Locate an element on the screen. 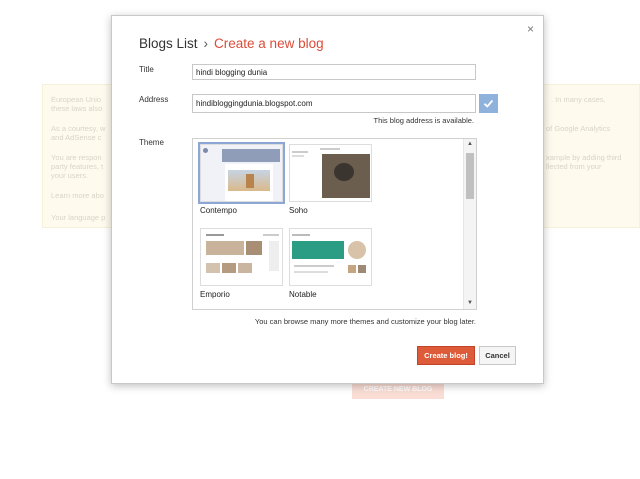 This screenshot has height=479, width=640. dialog-heading: Blogs List › Create a new blog is located at coordinates (231, 43).